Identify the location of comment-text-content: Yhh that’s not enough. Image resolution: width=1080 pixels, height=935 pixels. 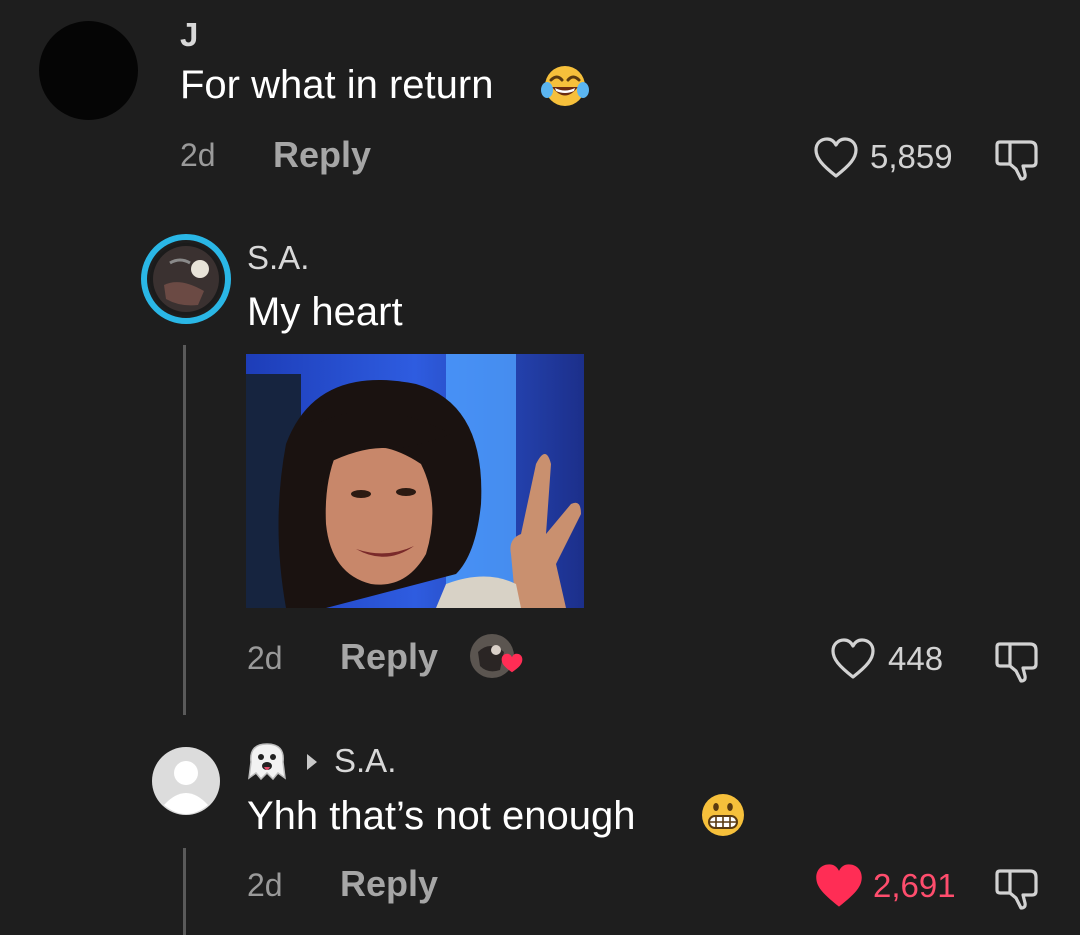
(441, 816).